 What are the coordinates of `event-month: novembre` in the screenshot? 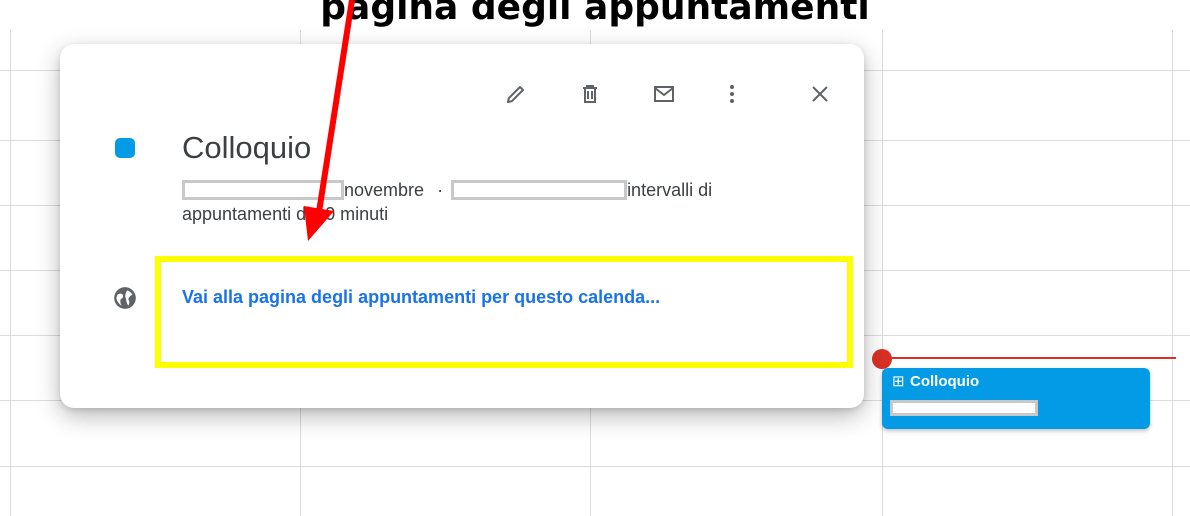 It's located at (384, 190).